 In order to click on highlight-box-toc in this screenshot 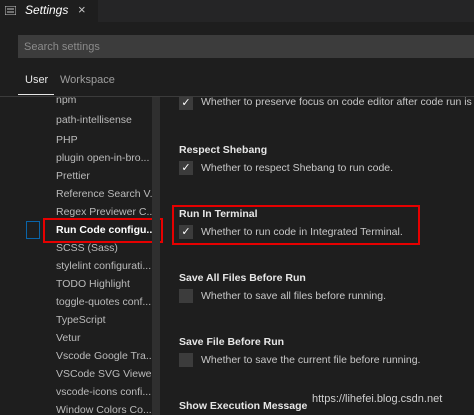, I will do `click(103, 230)`.